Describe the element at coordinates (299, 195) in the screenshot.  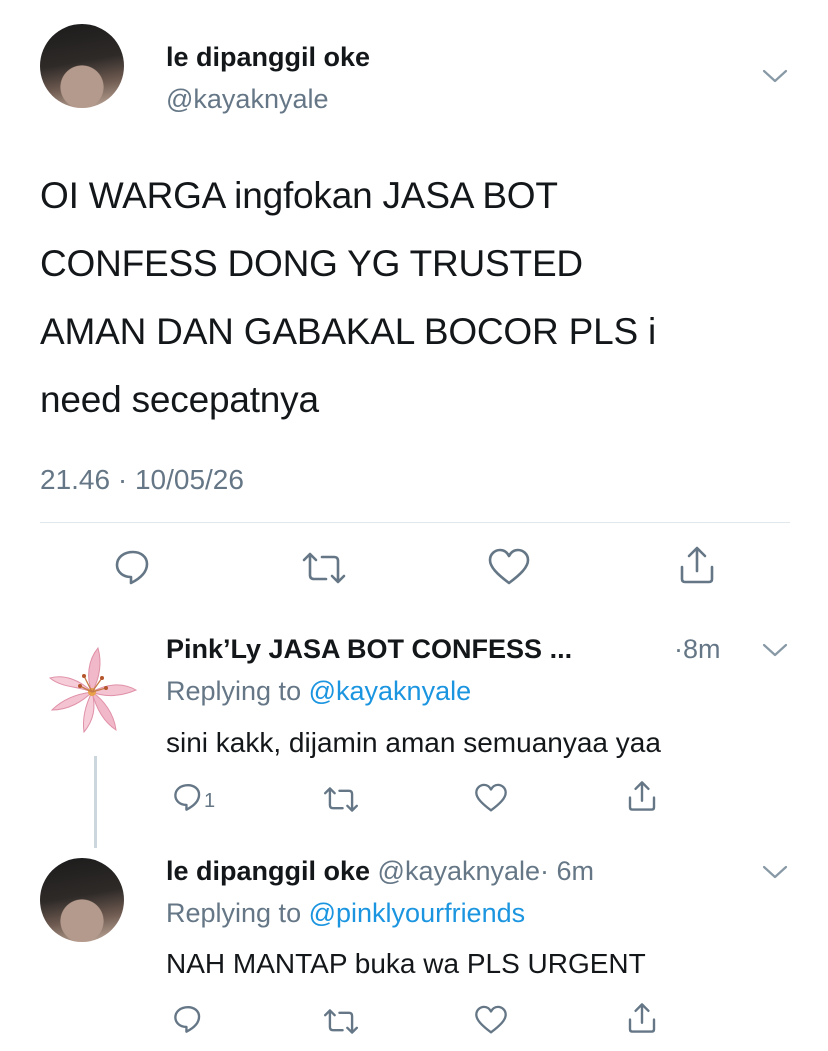
I see `tweet-text-line: OI WARGA ingfokan JASA BOT` at that location.